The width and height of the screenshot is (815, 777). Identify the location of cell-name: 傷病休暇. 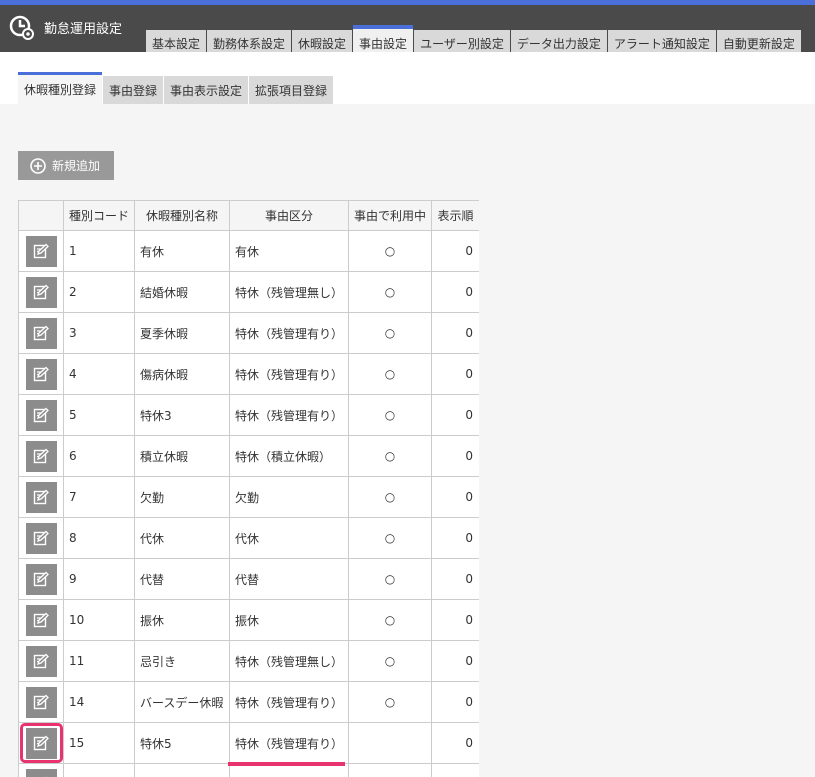
(182, 374).